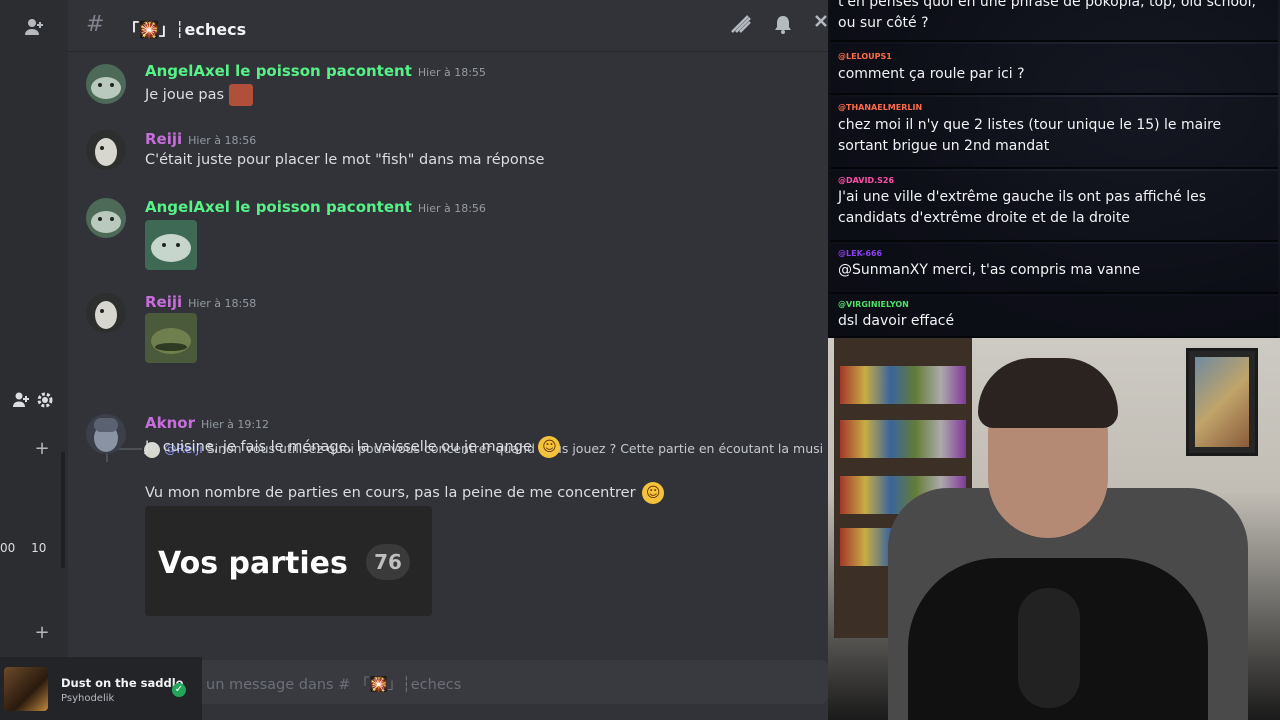 The height and width of the screenshot is (720, 1280). Describe the element at coordinates (24, 403) in the screenshot. I see `invite-icon` at that location.